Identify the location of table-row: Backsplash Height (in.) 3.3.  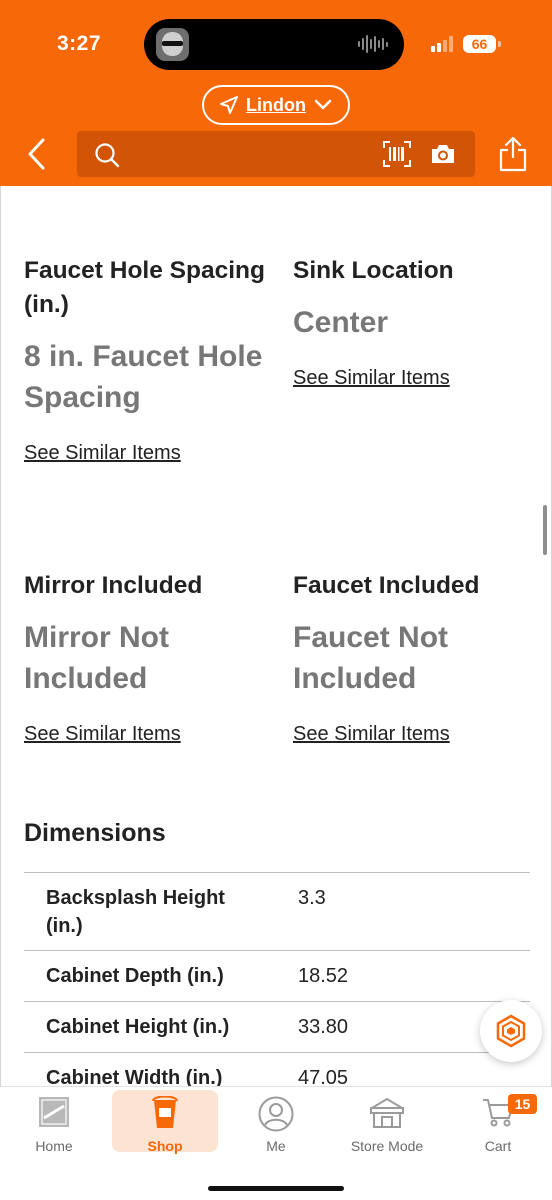
(277, 912).